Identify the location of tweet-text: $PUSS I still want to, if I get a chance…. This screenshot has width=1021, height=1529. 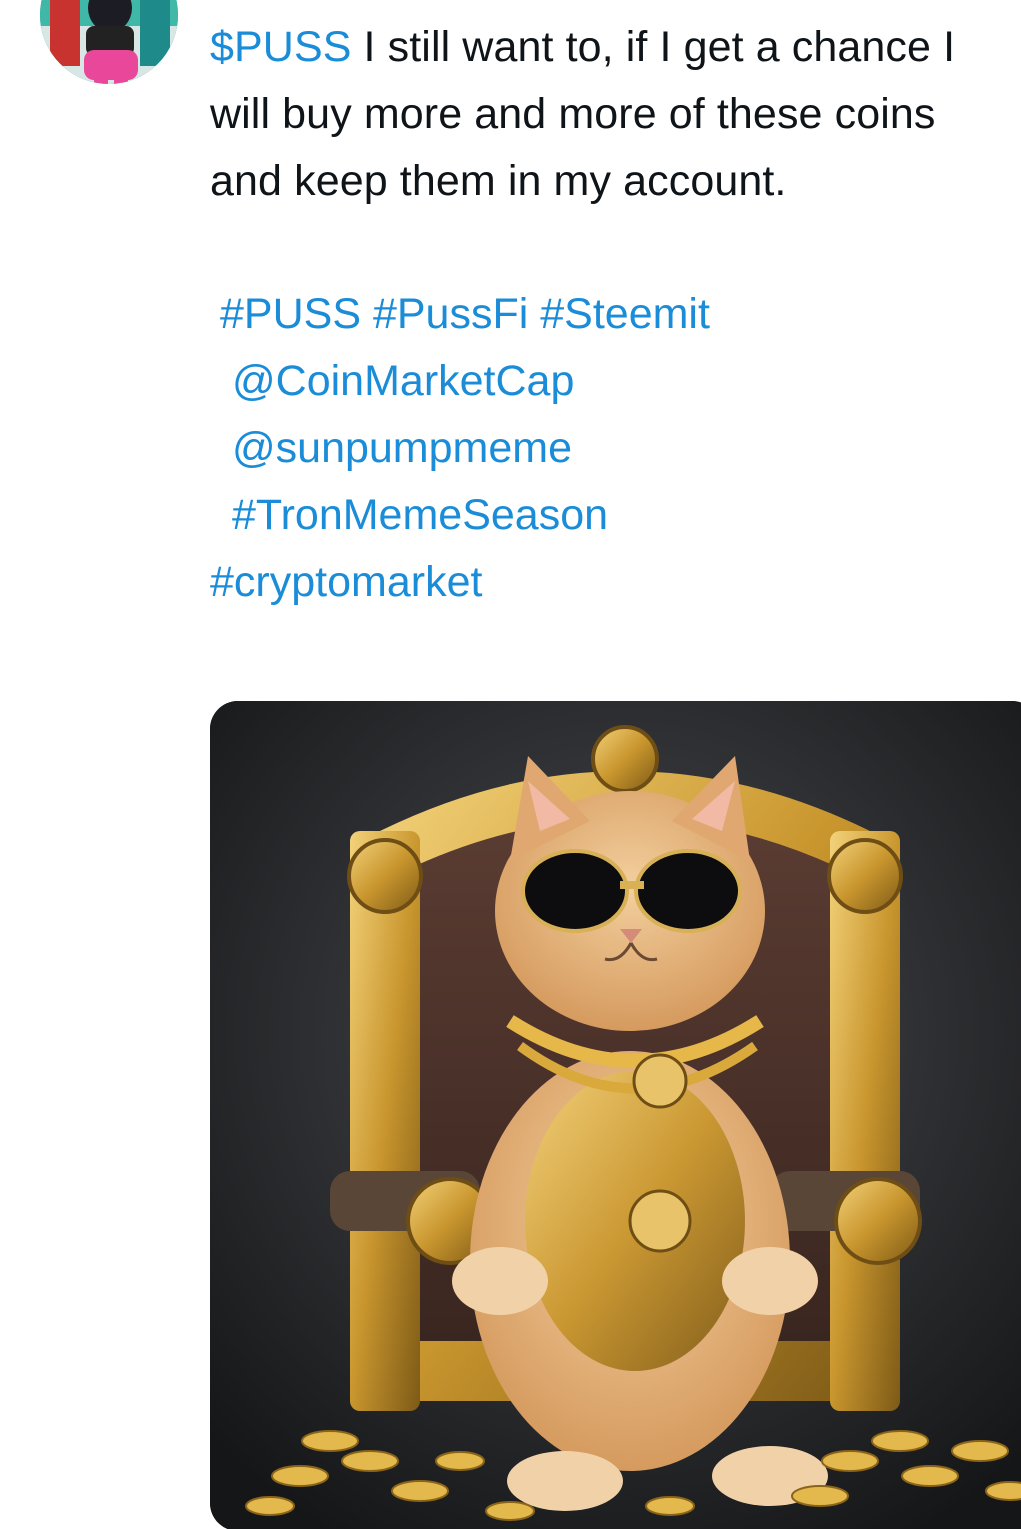
(610, 114).